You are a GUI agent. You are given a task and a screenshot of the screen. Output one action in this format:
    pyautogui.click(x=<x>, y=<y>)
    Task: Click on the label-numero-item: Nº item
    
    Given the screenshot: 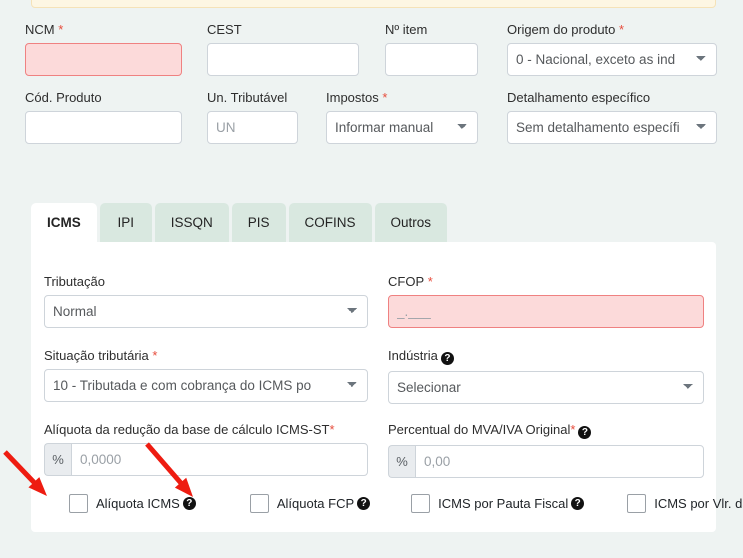 What is the action you would take?
    pyautogui.click(x=406, y=29)
    